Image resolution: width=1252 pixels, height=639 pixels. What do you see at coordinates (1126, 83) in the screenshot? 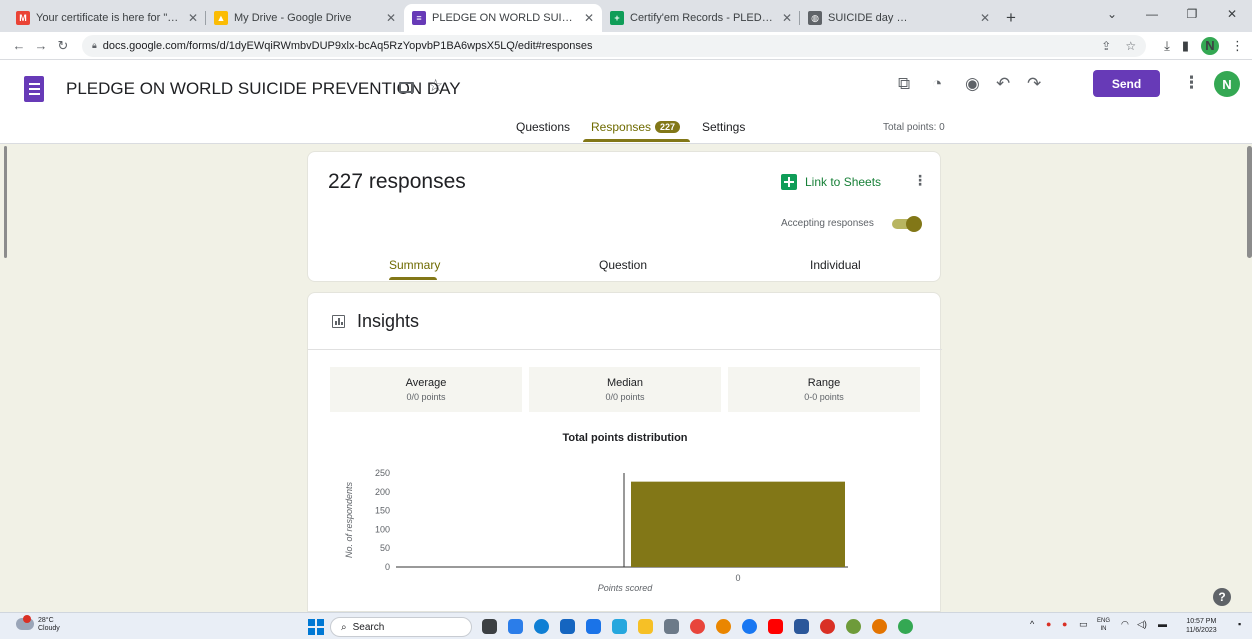
I see `send-button: Send` at bounding box center [1126, 83].